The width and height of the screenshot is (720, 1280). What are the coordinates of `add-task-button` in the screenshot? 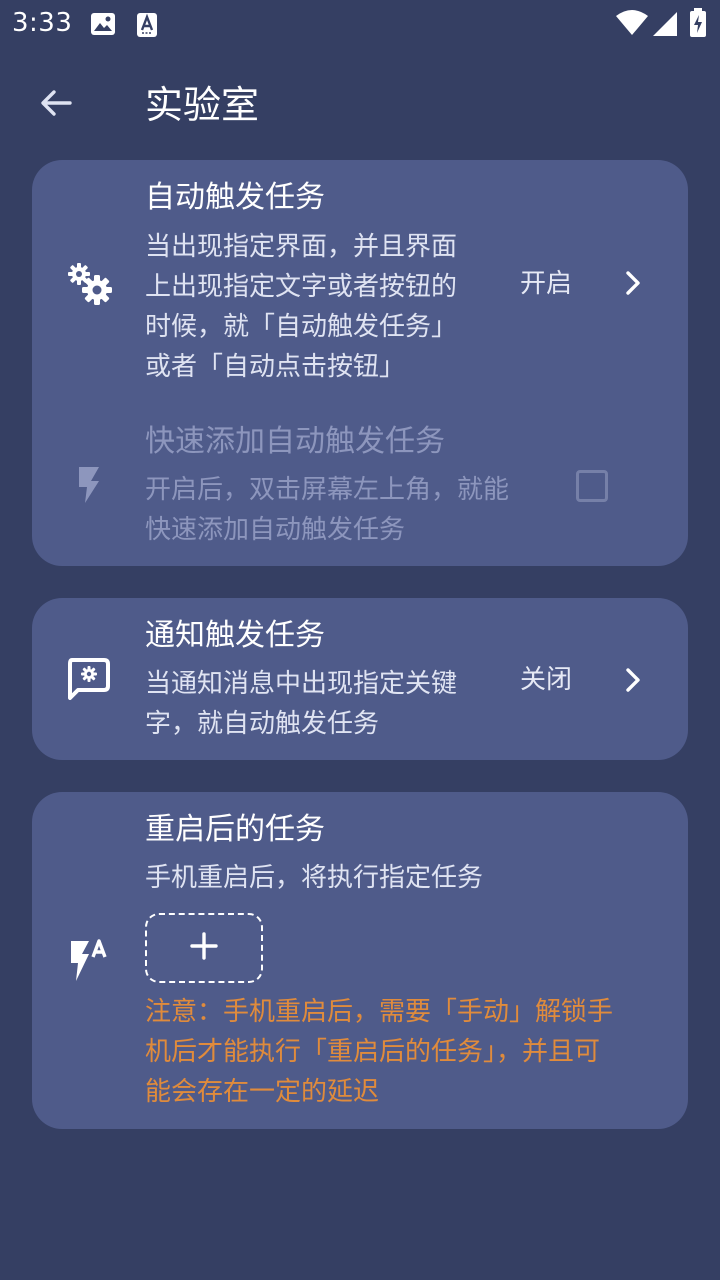 It's located at (204, 948).